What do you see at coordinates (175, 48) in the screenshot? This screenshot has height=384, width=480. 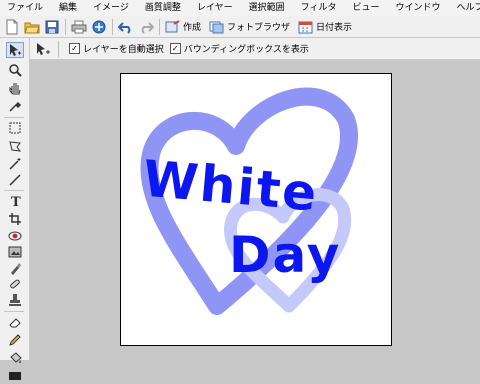 I see `bounding-box-checkmark: ✓` at bounding box center [175, 48].